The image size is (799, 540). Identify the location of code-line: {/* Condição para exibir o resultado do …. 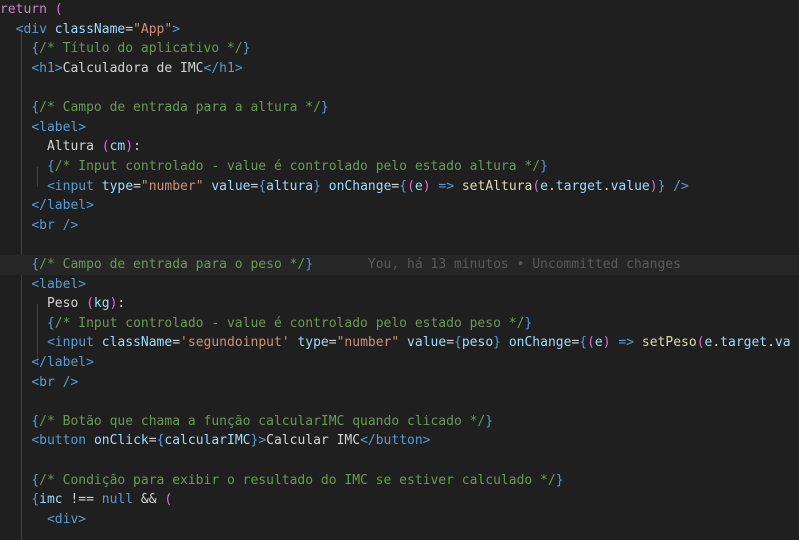
(399, 481).